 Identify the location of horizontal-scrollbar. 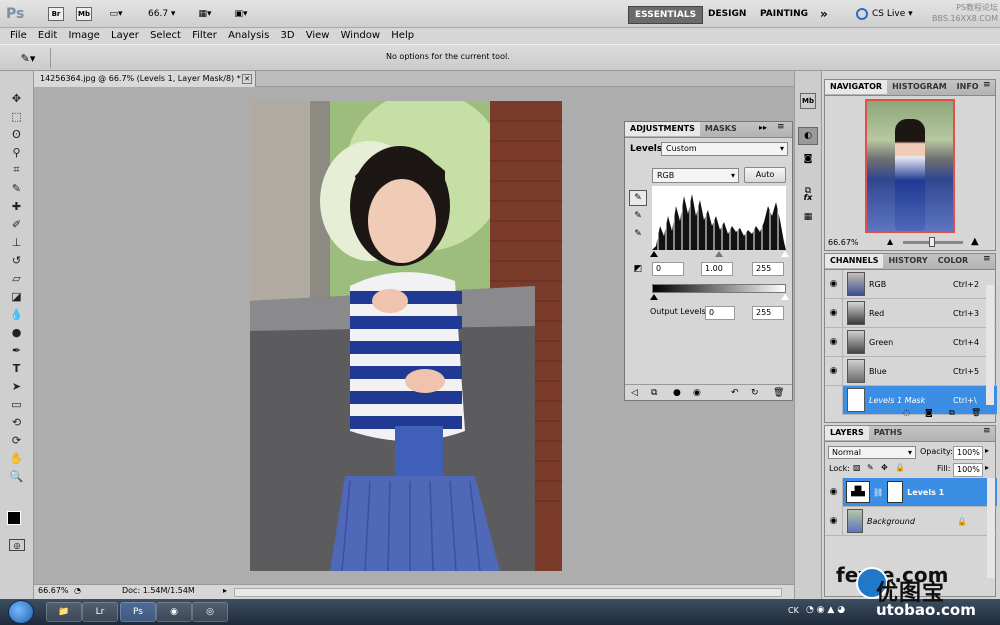
(508, 592).